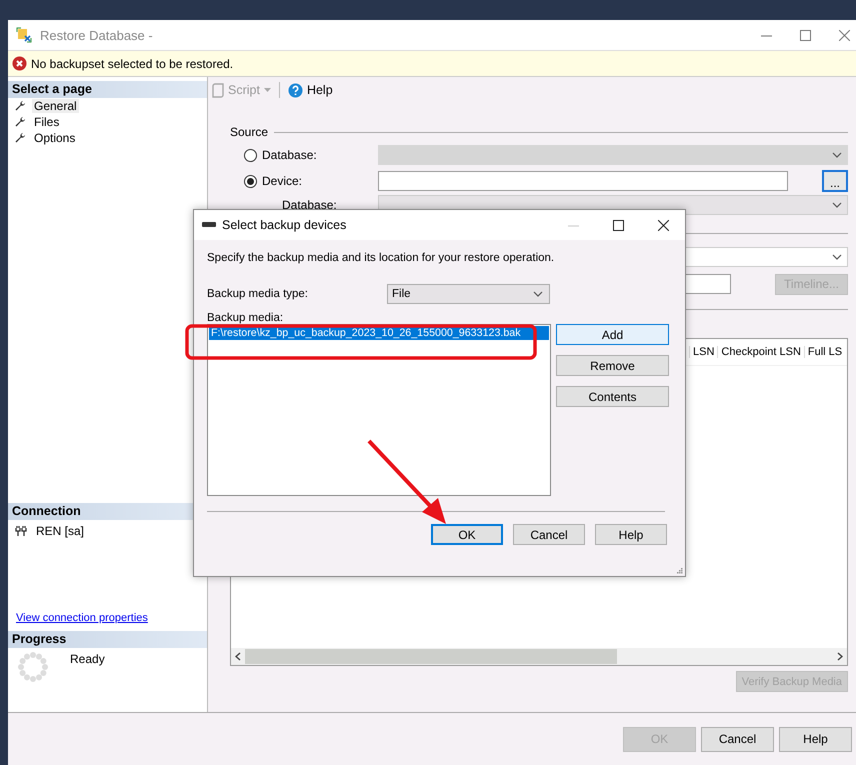 The image size is (856, 765). Describe the element at coordinates (258, 294) in the screenshot. I see `field-label: Backup media type:` at that location.